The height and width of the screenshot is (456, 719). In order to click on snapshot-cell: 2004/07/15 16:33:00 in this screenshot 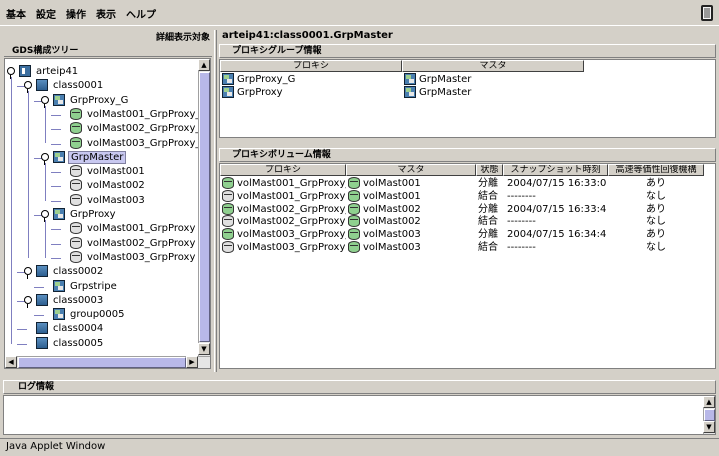, I will do `click(557, 183)`.